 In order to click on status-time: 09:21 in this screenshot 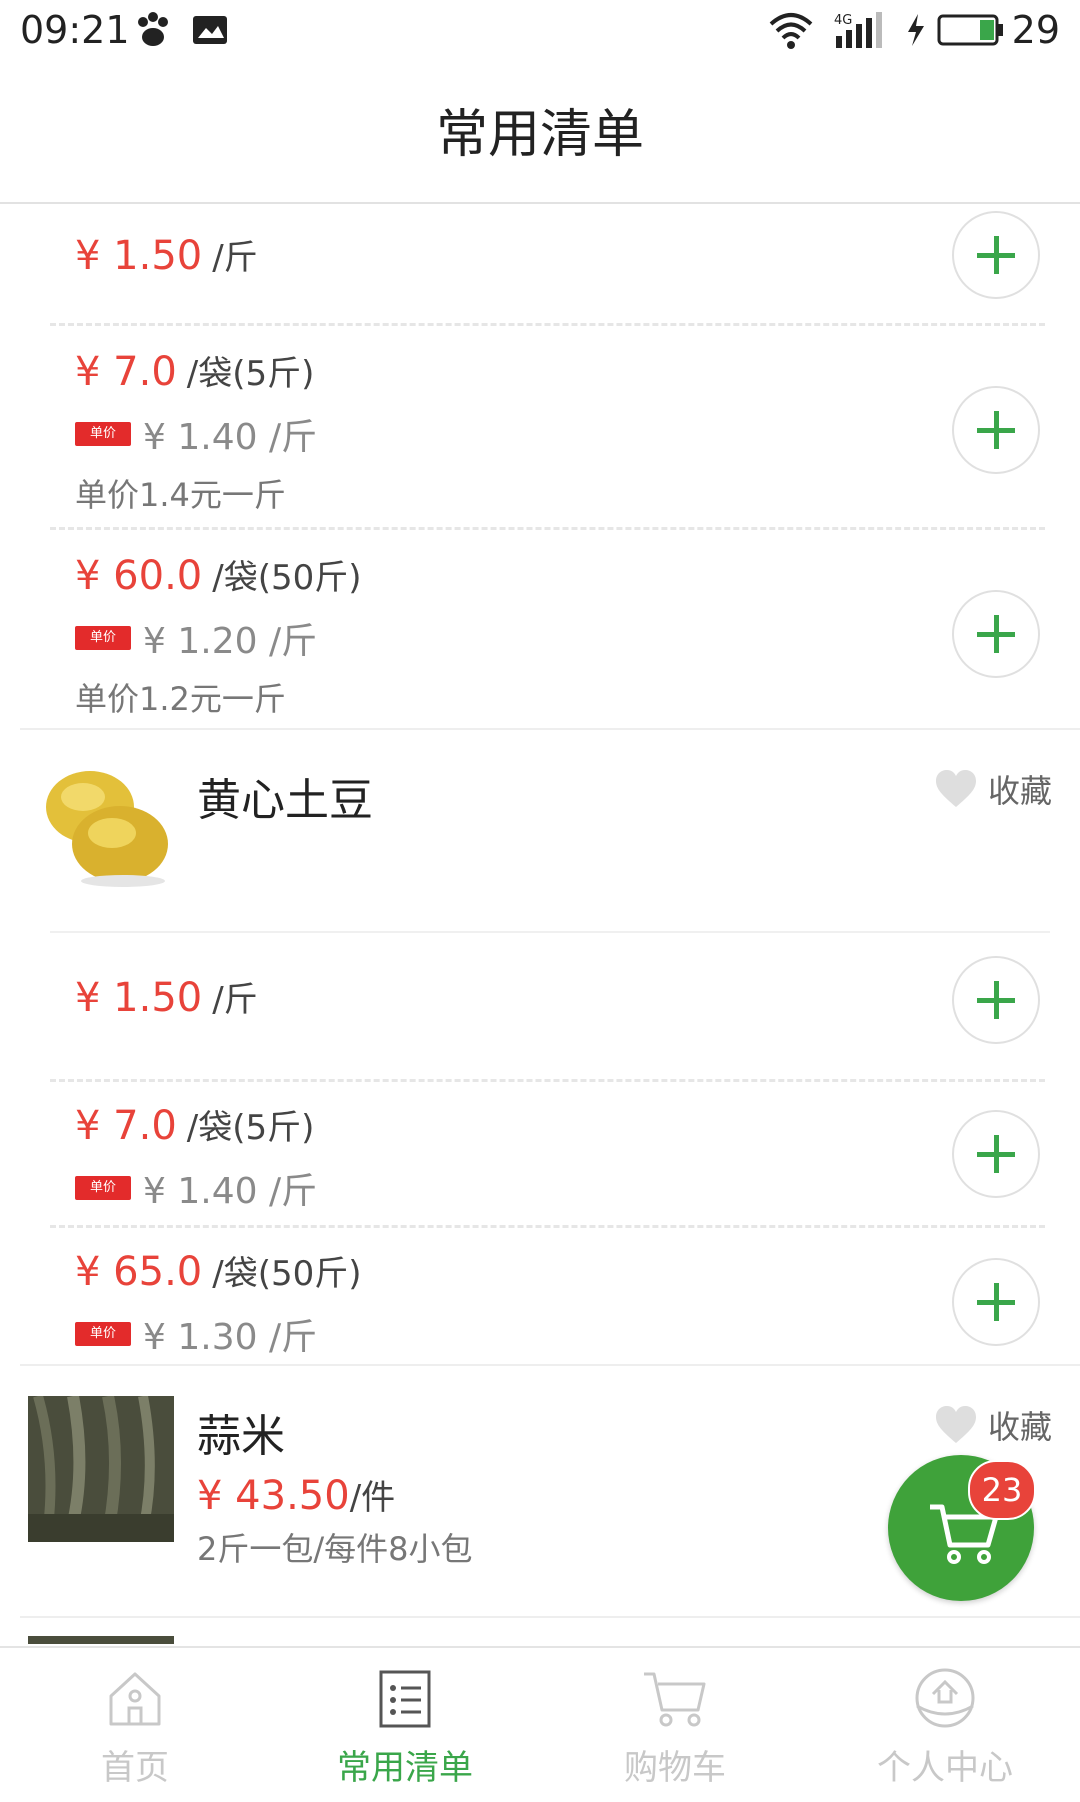, I will do `click(75, 30)`.